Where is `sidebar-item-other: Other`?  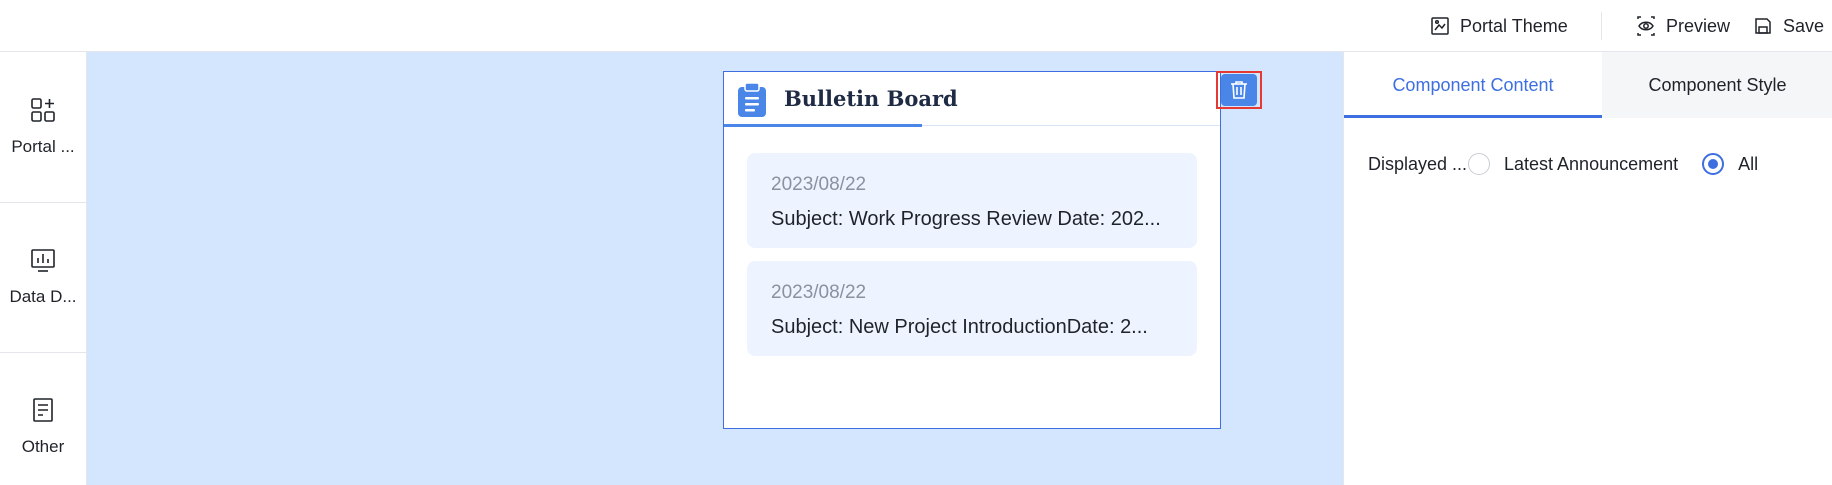
sidebar-item-other: Other is located at coordinates (43, 418).